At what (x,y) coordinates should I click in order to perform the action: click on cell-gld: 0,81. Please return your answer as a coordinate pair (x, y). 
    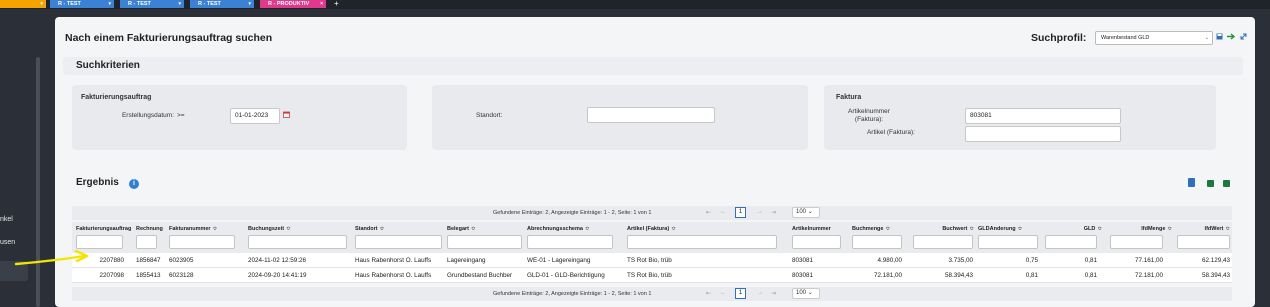
    Looking at the image, I should click on (1090, 260).